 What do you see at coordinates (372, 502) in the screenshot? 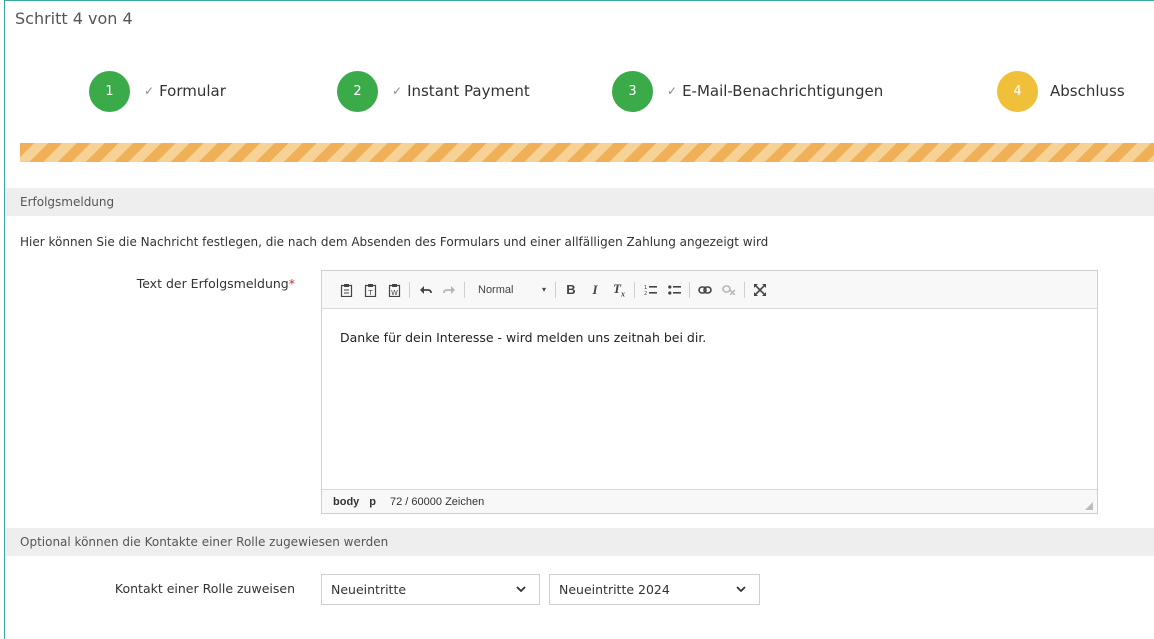
I see `path-p: p` at bounding box center [372, 502].